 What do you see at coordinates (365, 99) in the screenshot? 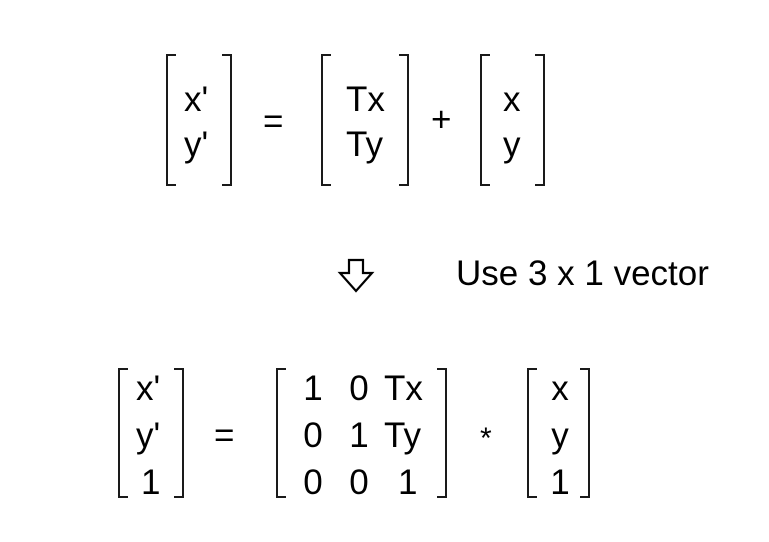
I see `translation-entry: Tx` at bounding box center [365, 99].